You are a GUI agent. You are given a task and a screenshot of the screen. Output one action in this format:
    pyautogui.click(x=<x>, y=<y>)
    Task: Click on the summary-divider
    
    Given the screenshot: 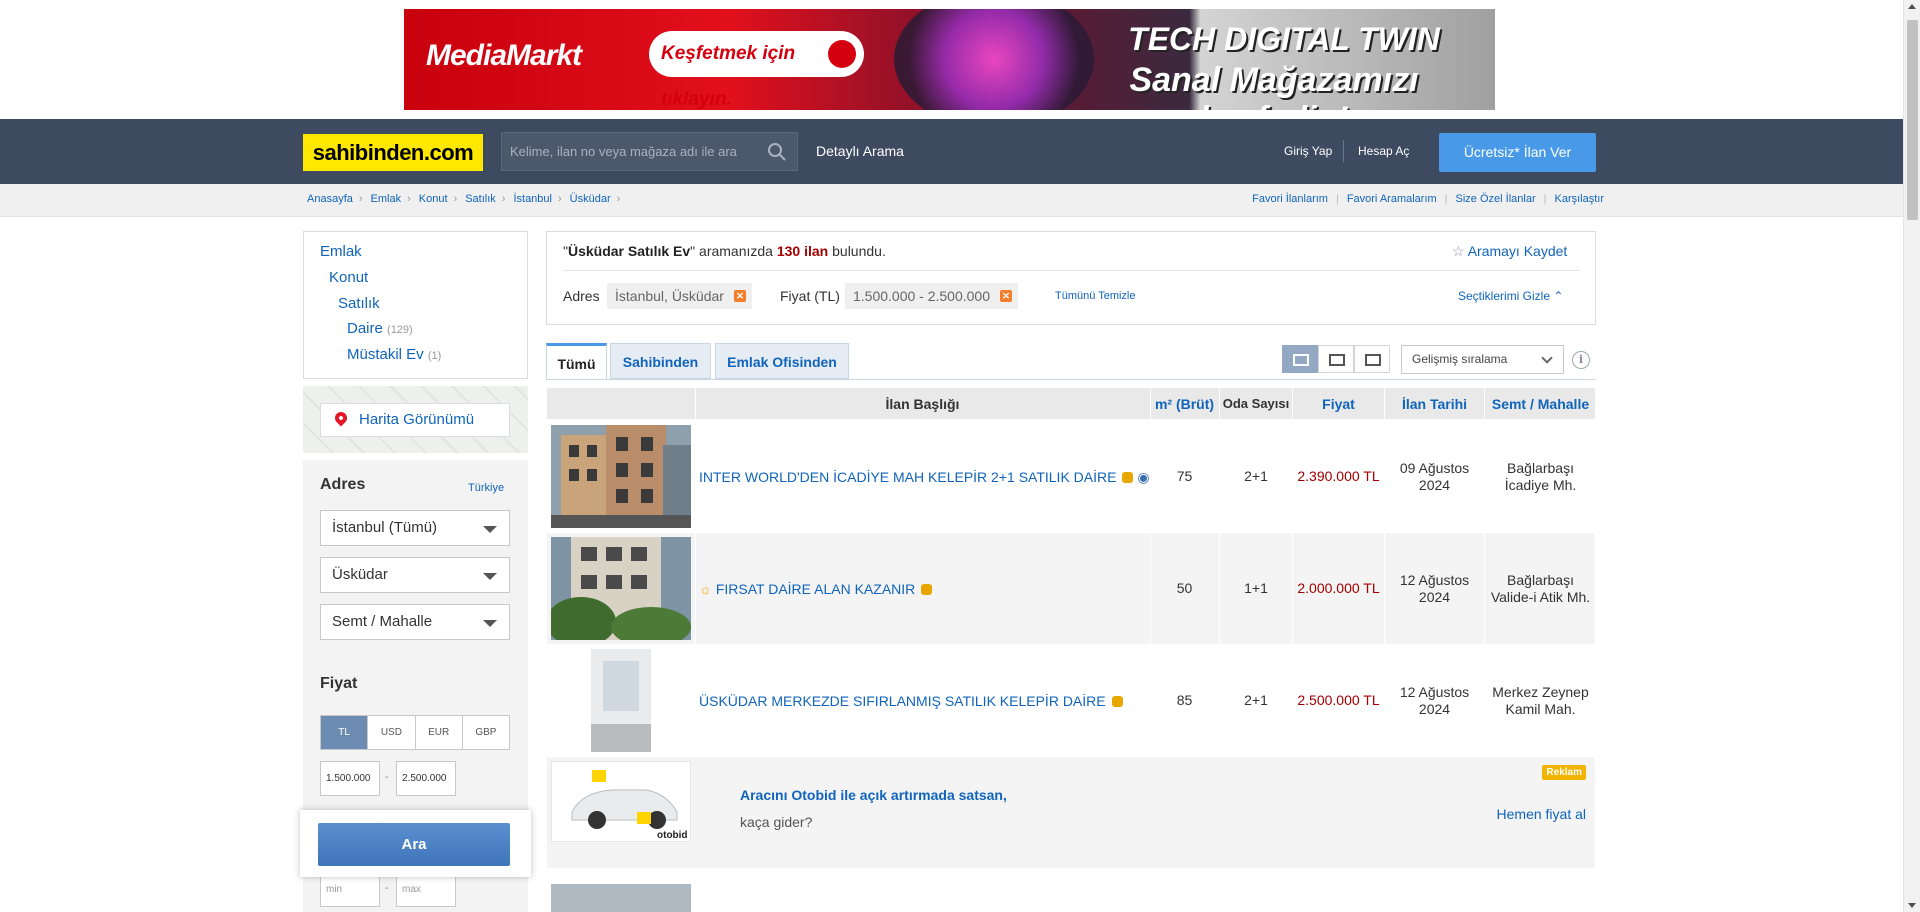 What is the action you would take?
    pyautogui.click(x=1071, y=270)
    